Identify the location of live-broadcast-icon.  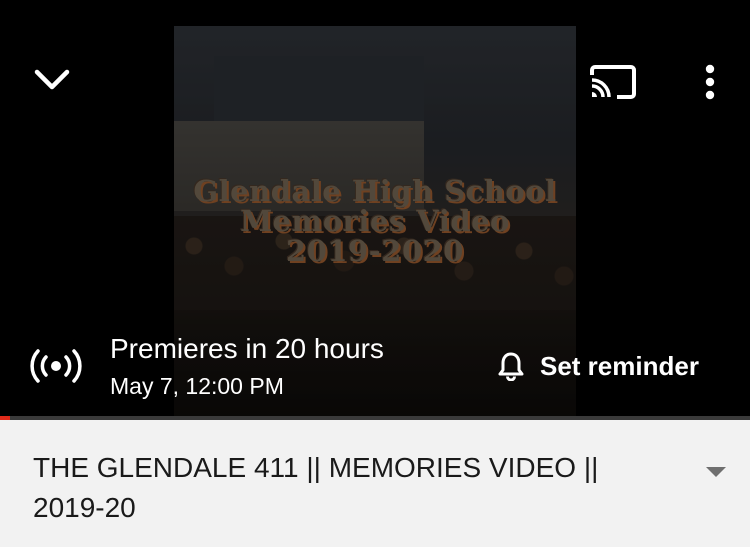
(56, 366).